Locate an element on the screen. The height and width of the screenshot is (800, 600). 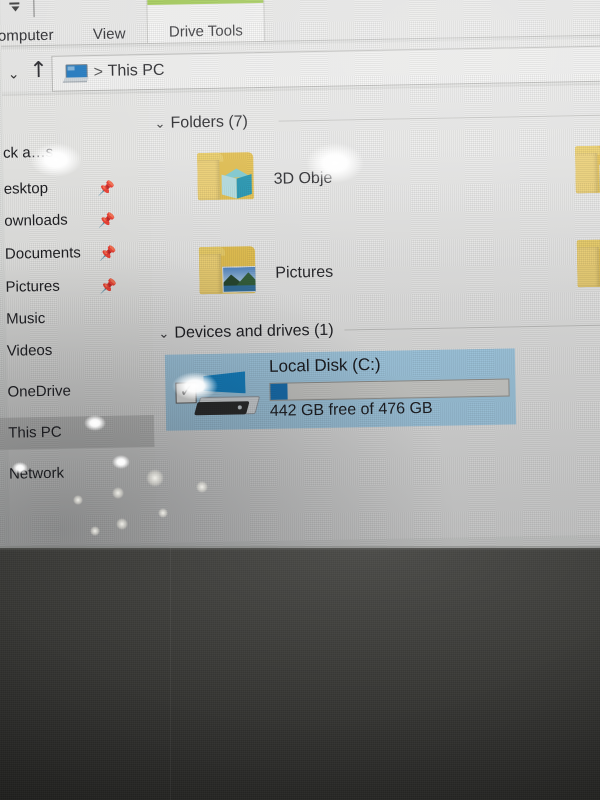
drive-list: ✓ Local Disk (C:) 442 GB free of 476 GB is located at coordinates (376, 390).